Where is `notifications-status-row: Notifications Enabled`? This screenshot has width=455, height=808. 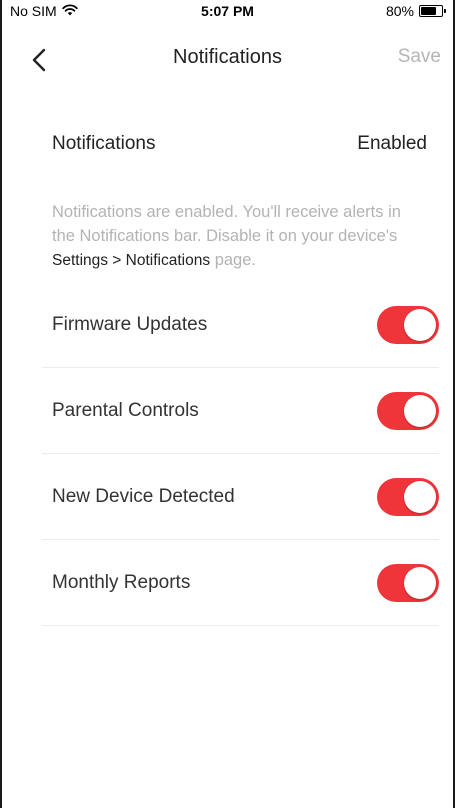 notifications-status-row: Notifications Enabled is located at coordinates (239, 144).